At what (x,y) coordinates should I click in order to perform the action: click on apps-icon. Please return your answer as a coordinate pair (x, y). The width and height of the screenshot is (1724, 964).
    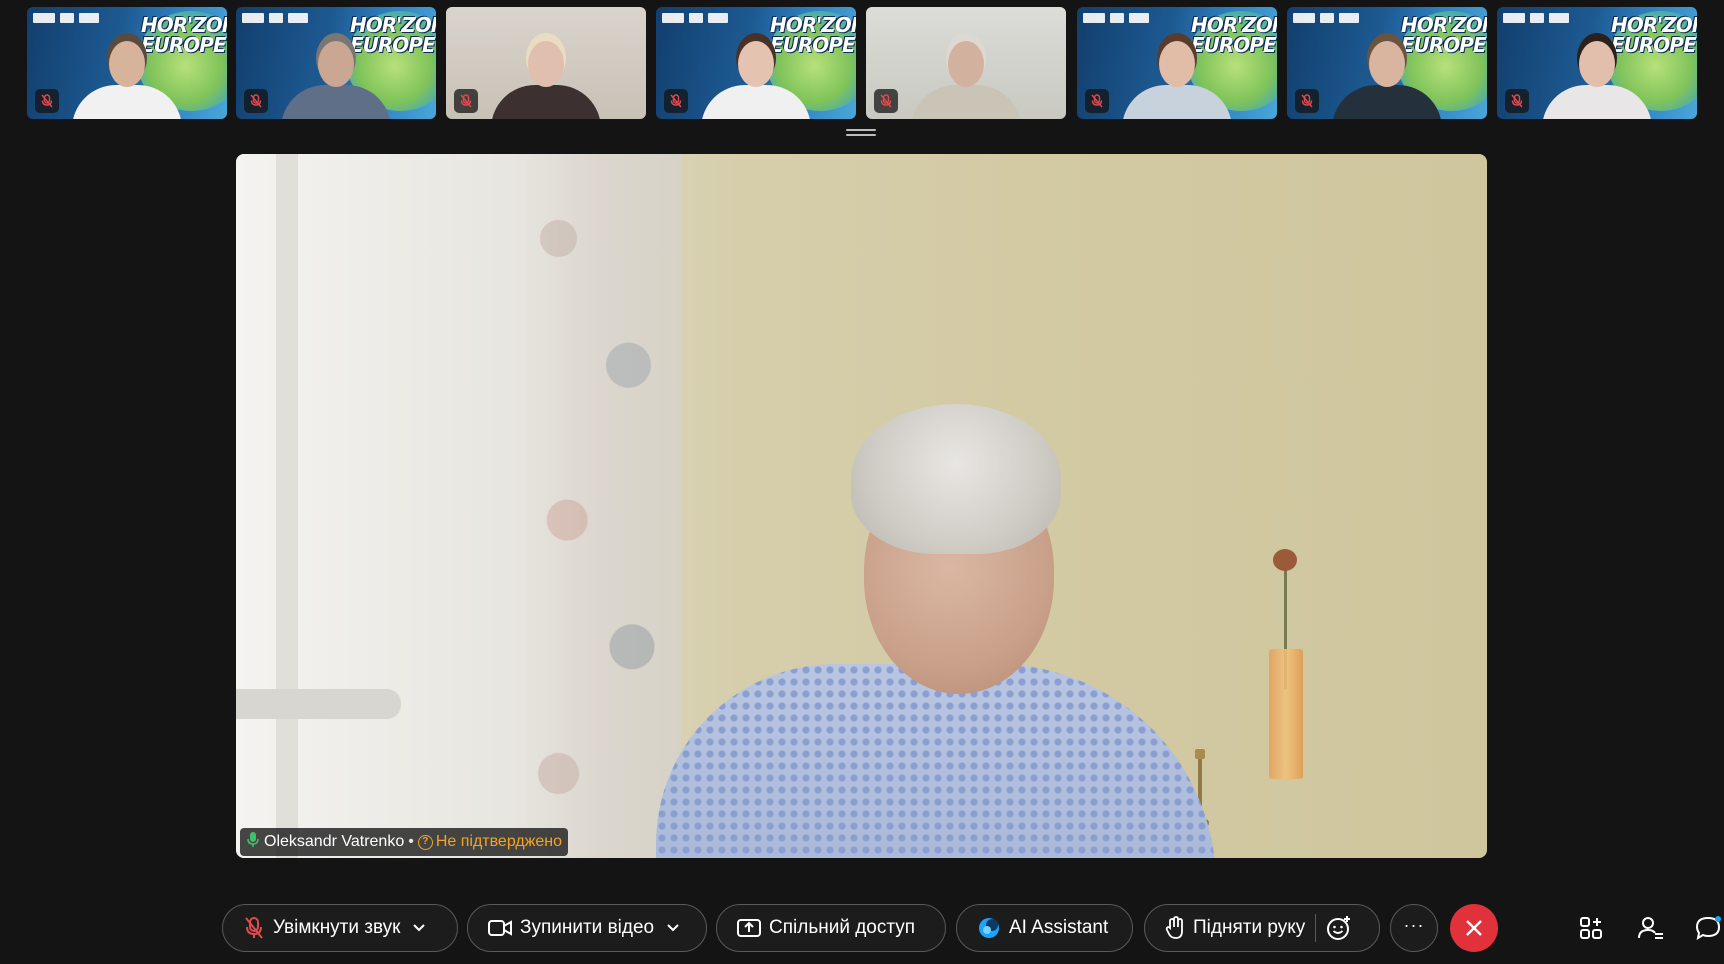
    Looking at the image, I should click on (1591, 928).